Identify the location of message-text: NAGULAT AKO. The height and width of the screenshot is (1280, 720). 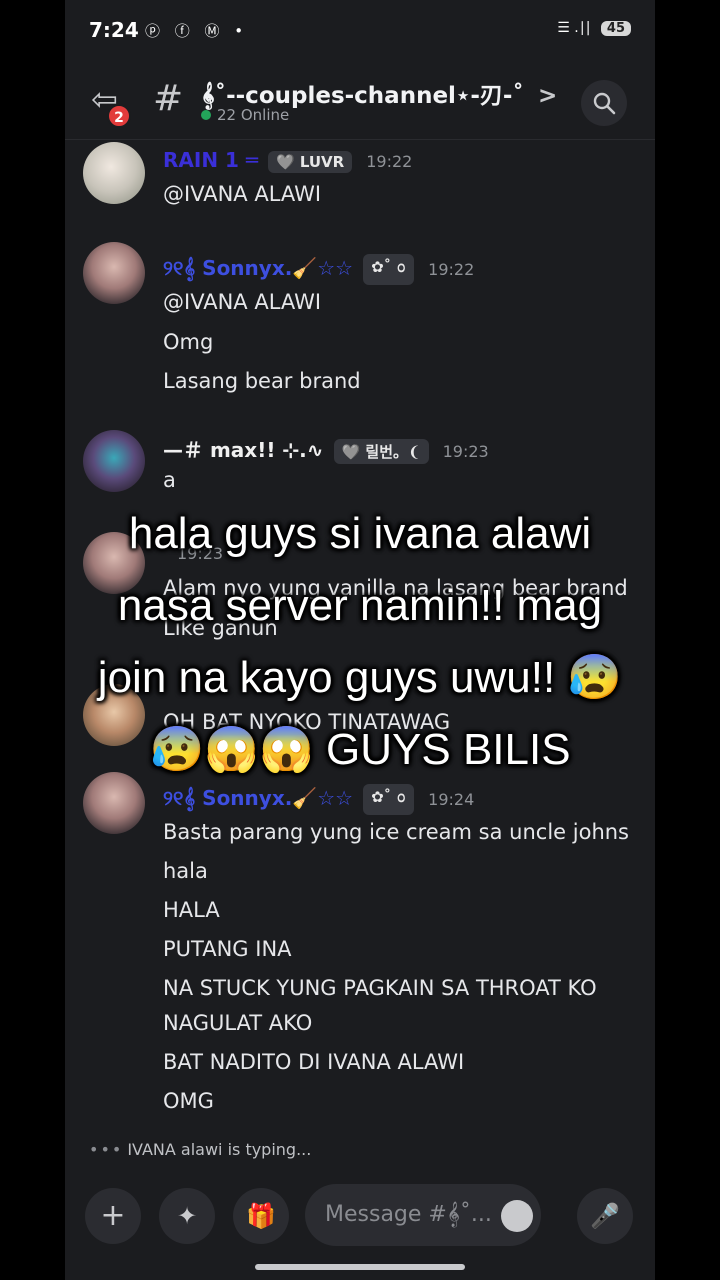
(238, 1023).